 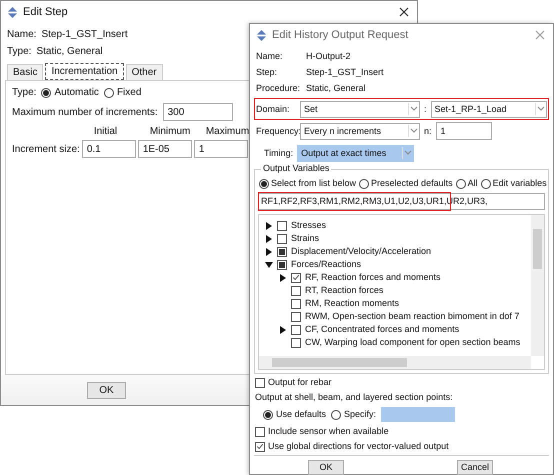 What do you see at coordinates (395, 362) in the screenshot?
I see `horizontal-scrollbar` at bounding box center [395, 362].